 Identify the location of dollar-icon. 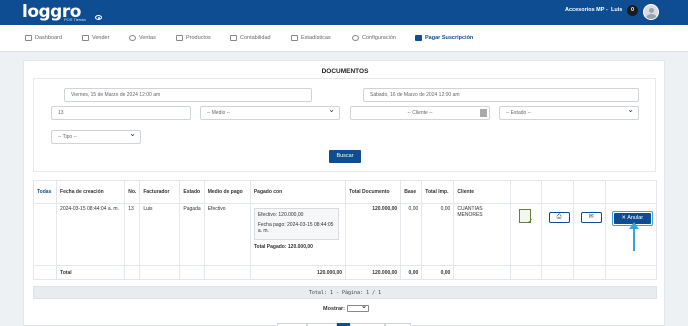
(132, 38).